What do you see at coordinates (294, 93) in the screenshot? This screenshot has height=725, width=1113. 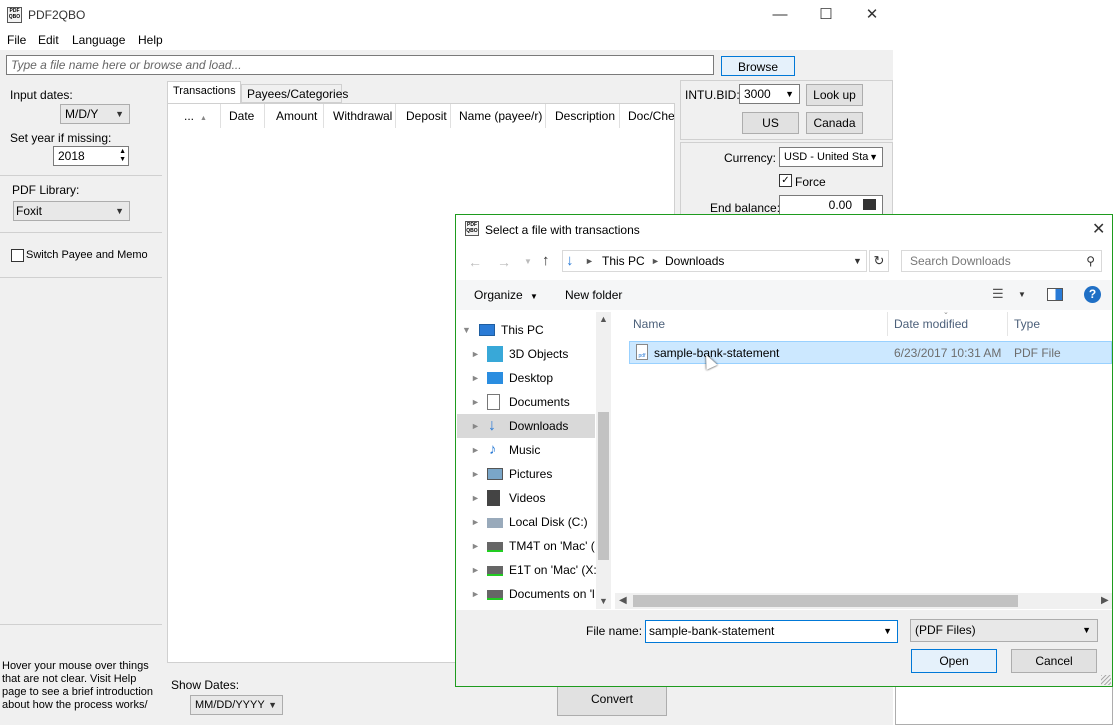 I see `tab-payees: Payees/Categories` at bounding box center [294, 93].